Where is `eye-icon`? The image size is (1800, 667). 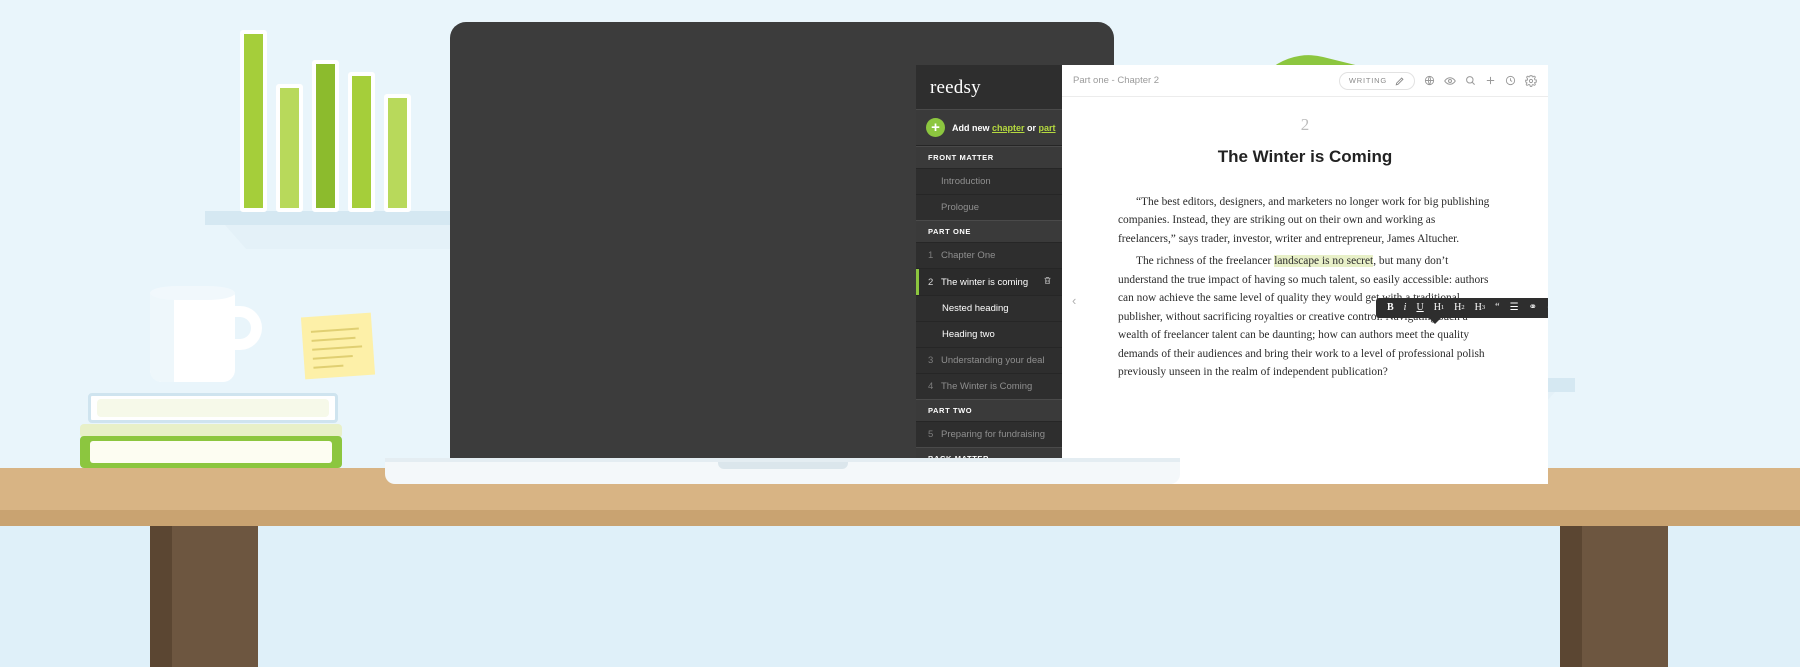
eye-icon is located at coordinates (1450, 81).